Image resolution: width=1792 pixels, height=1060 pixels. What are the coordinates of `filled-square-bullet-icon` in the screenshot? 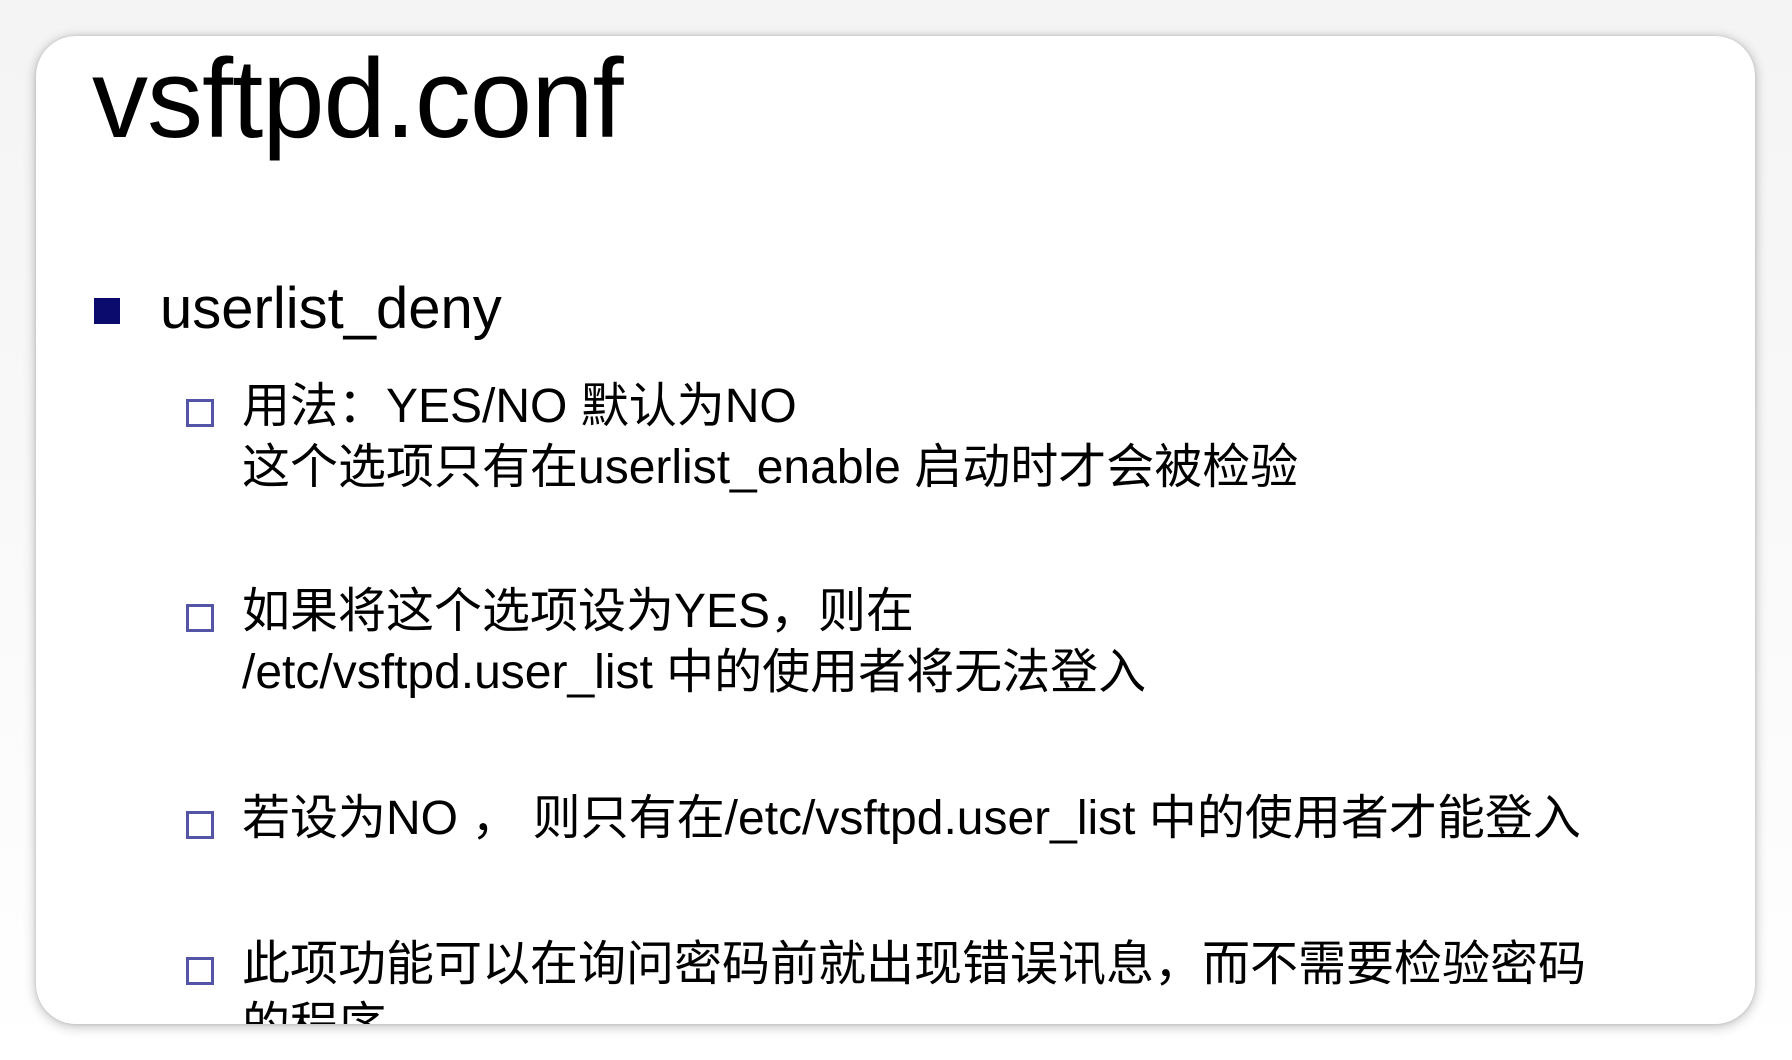 It's located at (107, 310).